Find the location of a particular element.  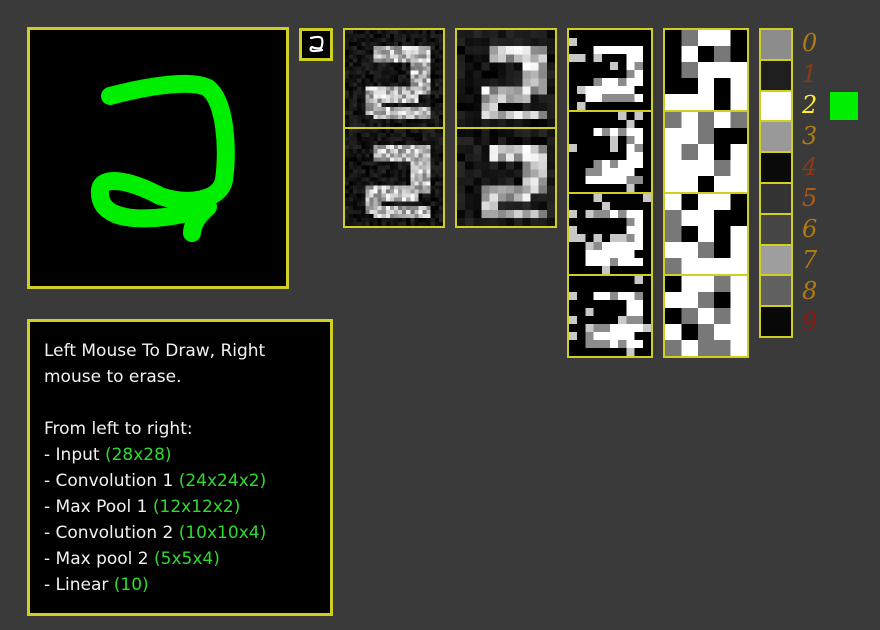

layer-size: (10) is located at coordinates (131, 585).